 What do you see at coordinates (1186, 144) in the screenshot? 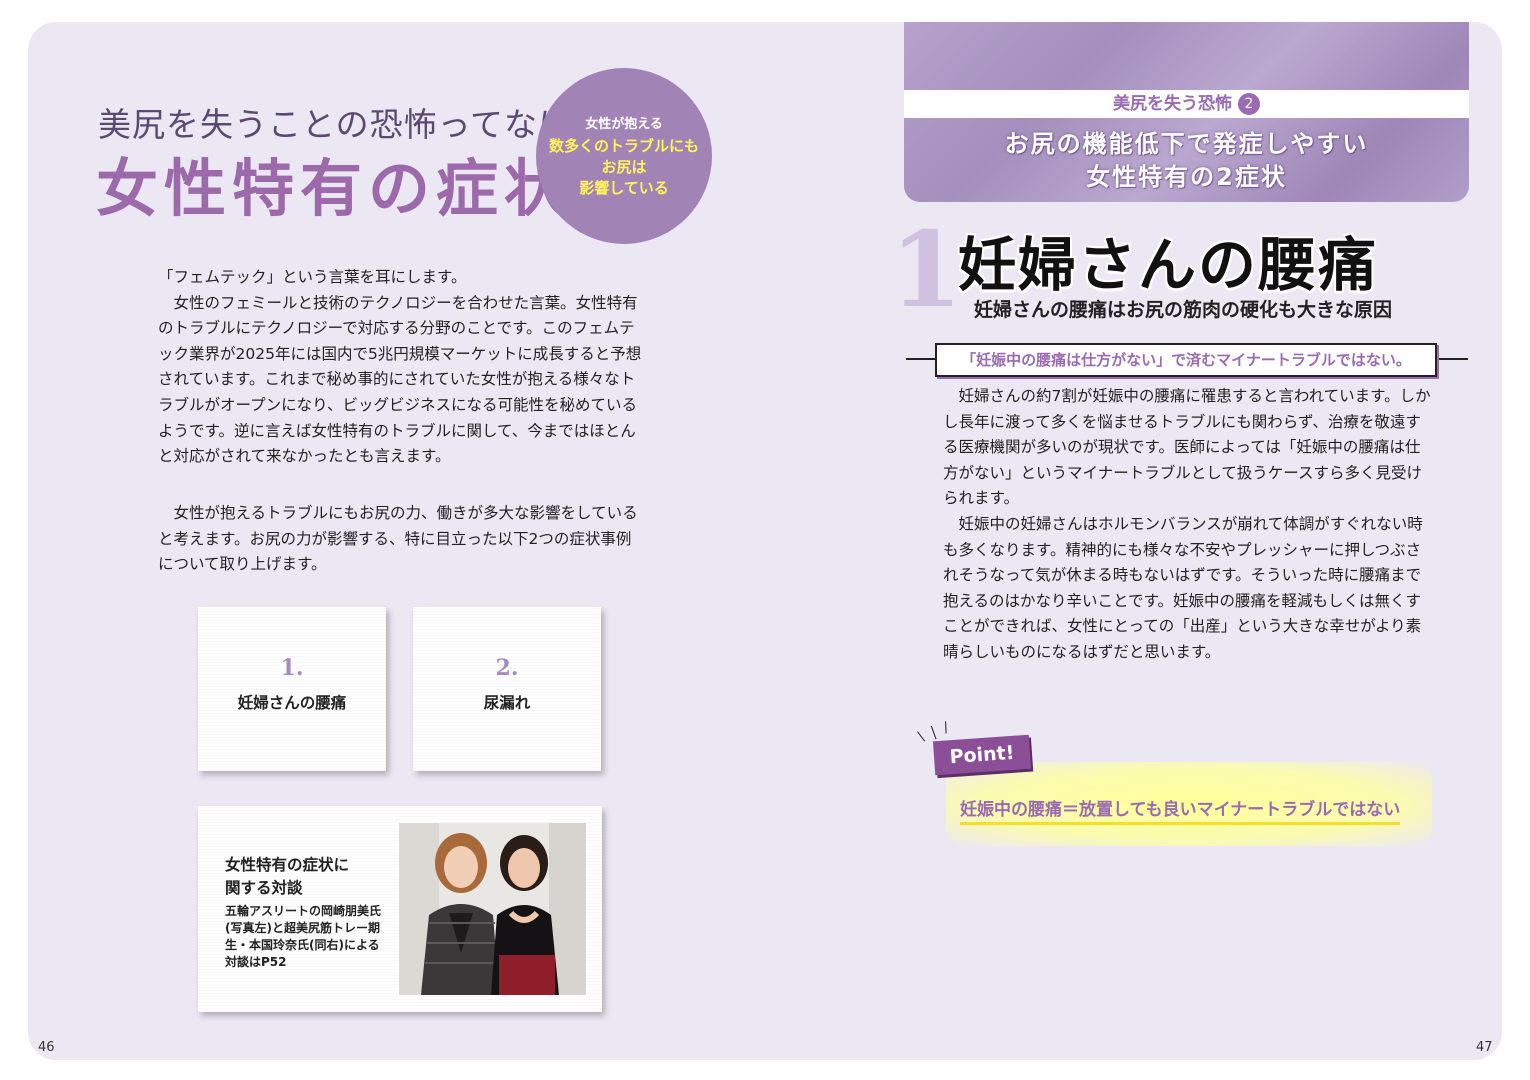
I see `banner-subtitle-line-1: お尻の機能低下で発症しやすい` at bounding box center [1186, 144].